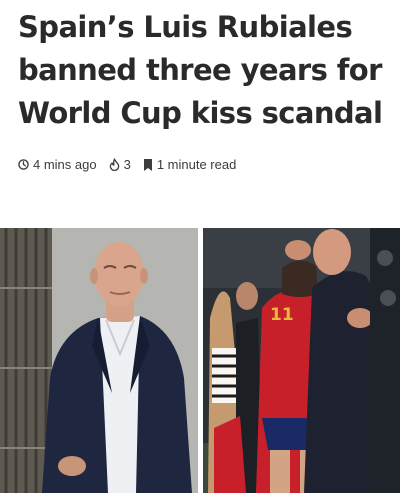 This screenshot has width=400, height=500. Describe the element at coordinates (196, 164) in the screenshot. I see `meta-read-time-text: 1 minute read` at that location.